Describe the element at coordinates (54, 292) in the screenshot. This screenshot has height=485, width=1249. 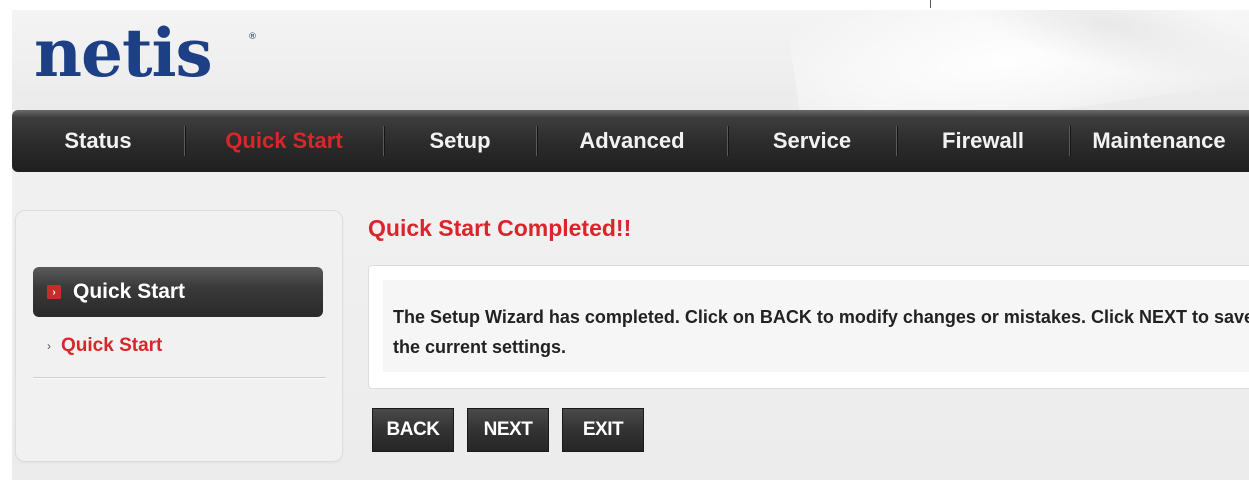
I see `chevron-right-icon: ›` at that location.